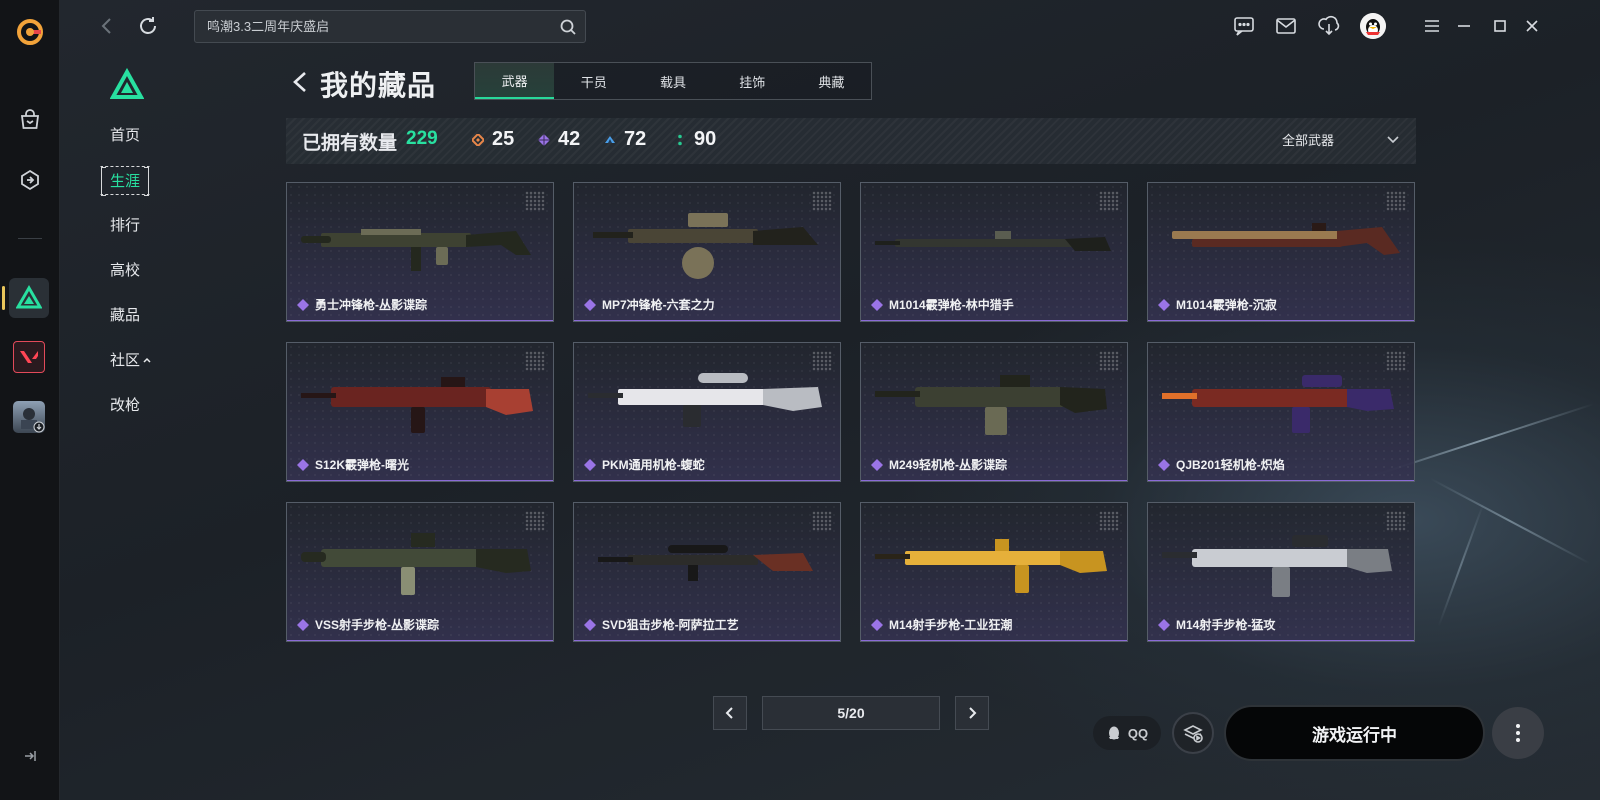  What do you see at coordinates (131, 359) in the screenshot?
I see `nav-item-community: 社区` at bounding box center [131, 359].